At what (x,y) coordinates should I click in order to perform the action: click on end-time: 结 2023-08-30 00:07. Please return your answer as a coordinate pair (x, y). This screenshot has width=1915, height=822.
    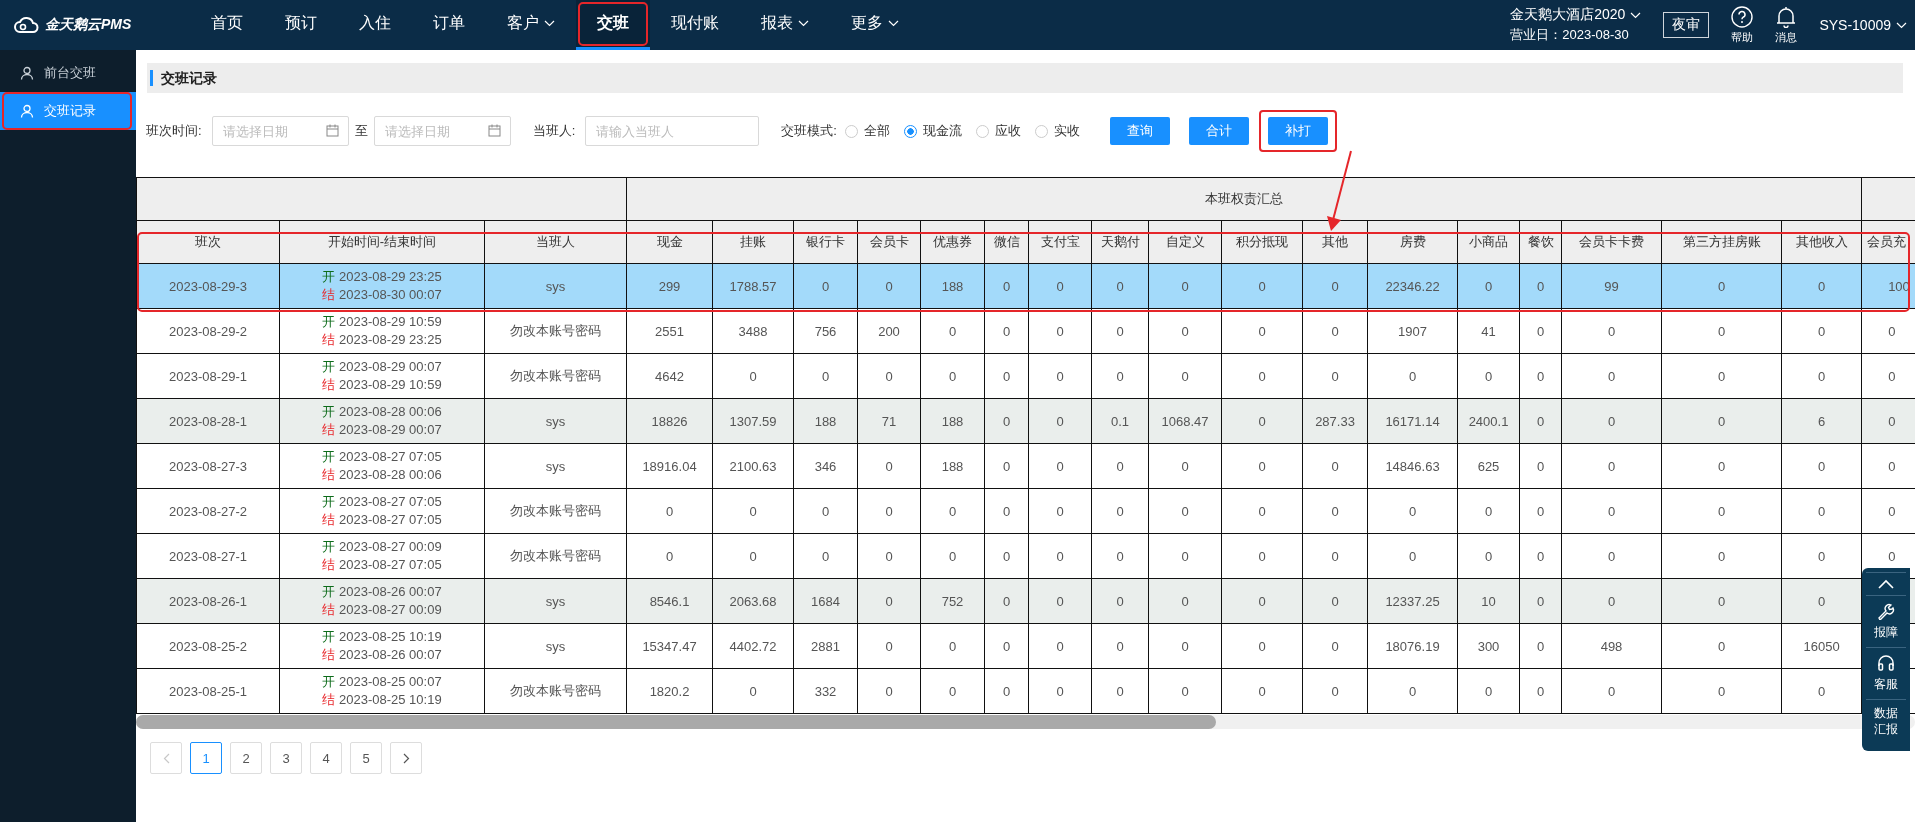
    Looking at the image, I should click on (382, 295).